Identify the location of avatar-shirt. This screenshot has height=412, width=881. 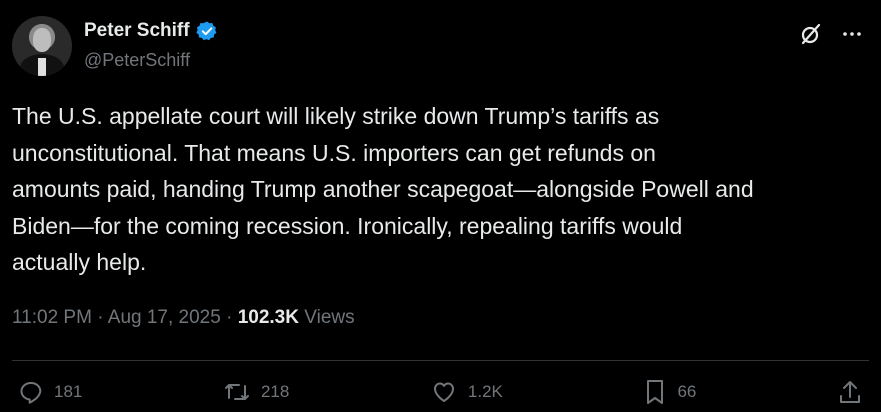
(42, 67).